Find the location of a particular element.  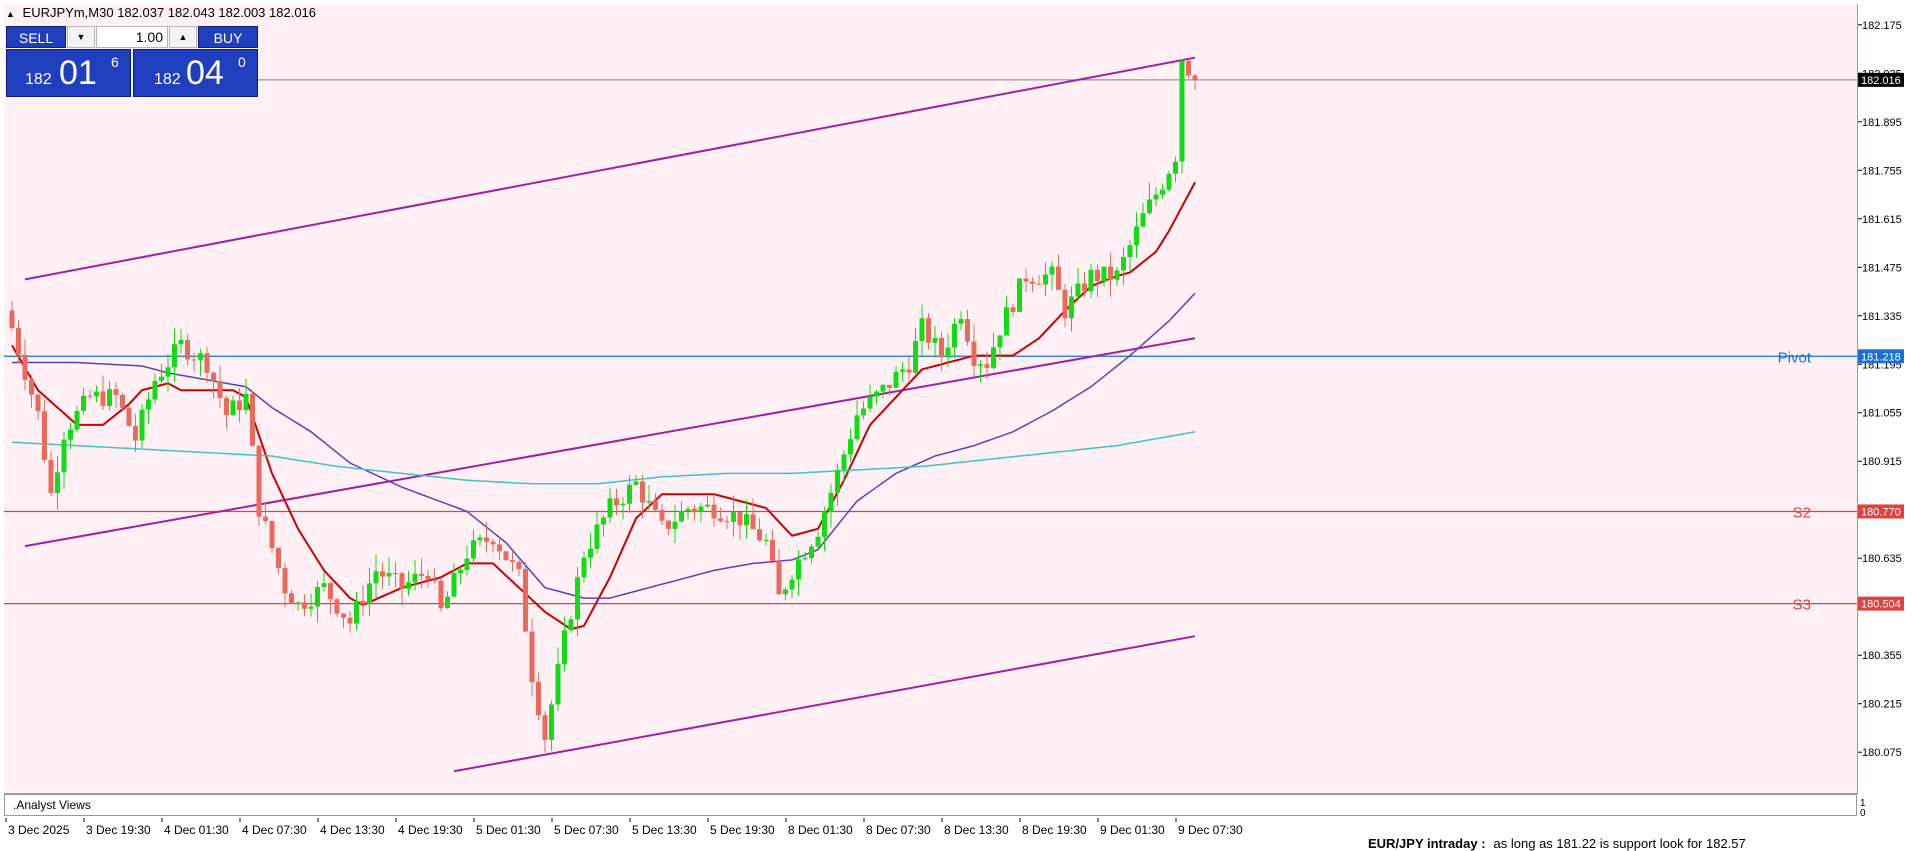

time-tick-label: 4 Dec 13:30 is located at coordinates (352, 830).